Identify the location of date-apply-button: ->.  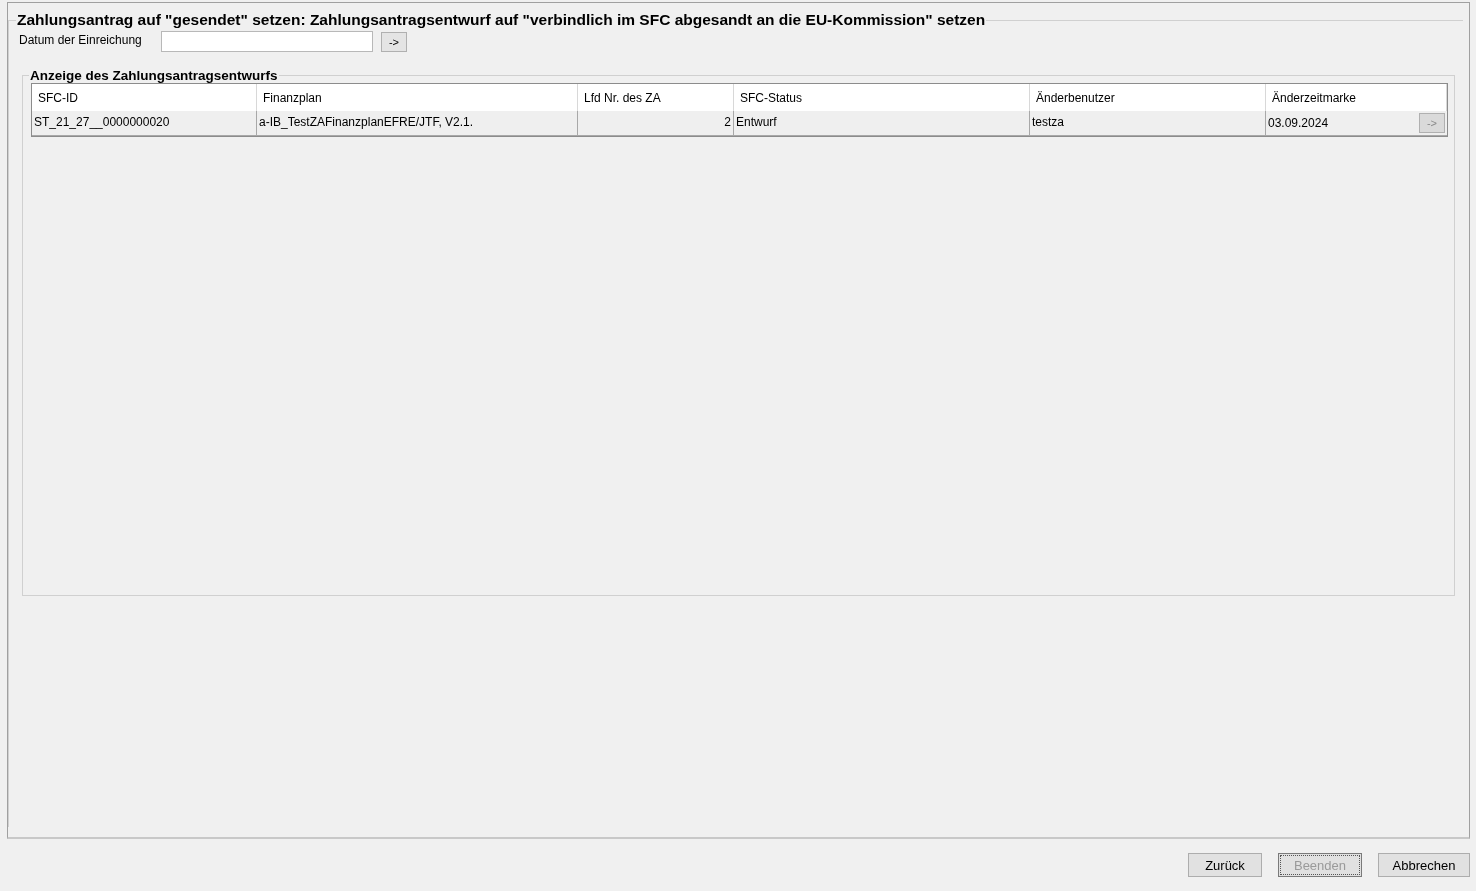
(394, 41).